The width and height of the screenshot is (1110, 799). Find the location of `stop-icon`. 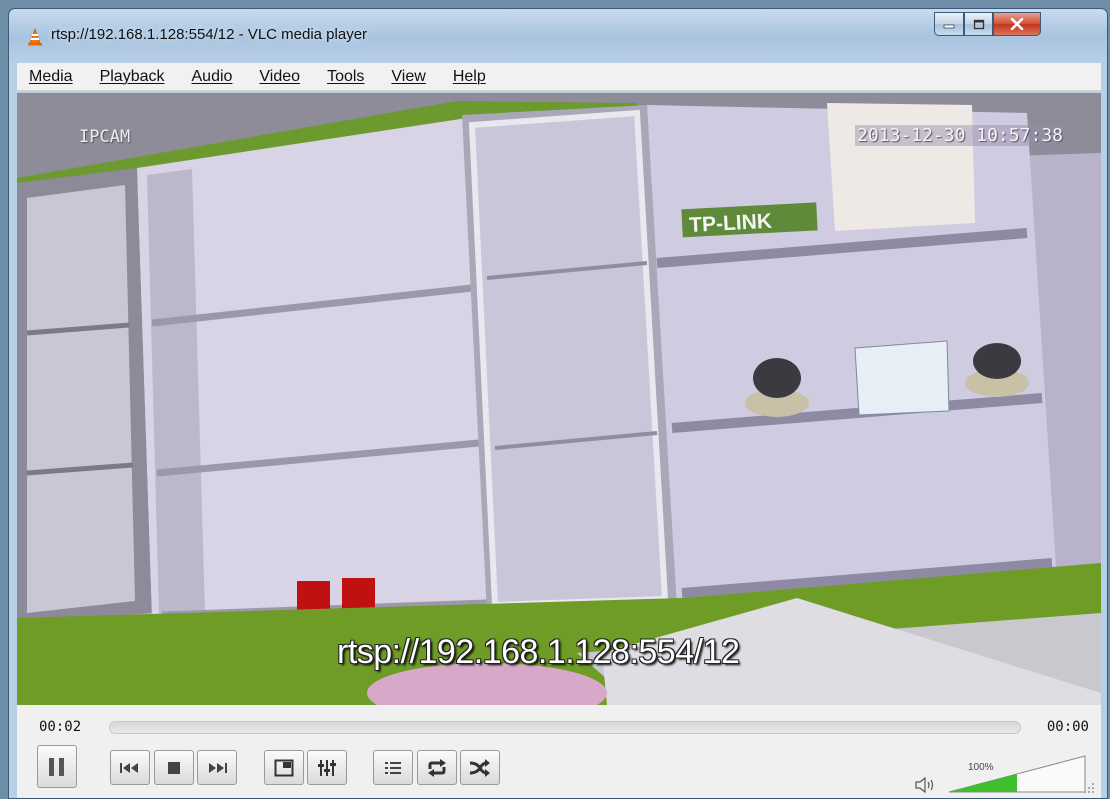

stop-icon is located at coordinates (174, 767).